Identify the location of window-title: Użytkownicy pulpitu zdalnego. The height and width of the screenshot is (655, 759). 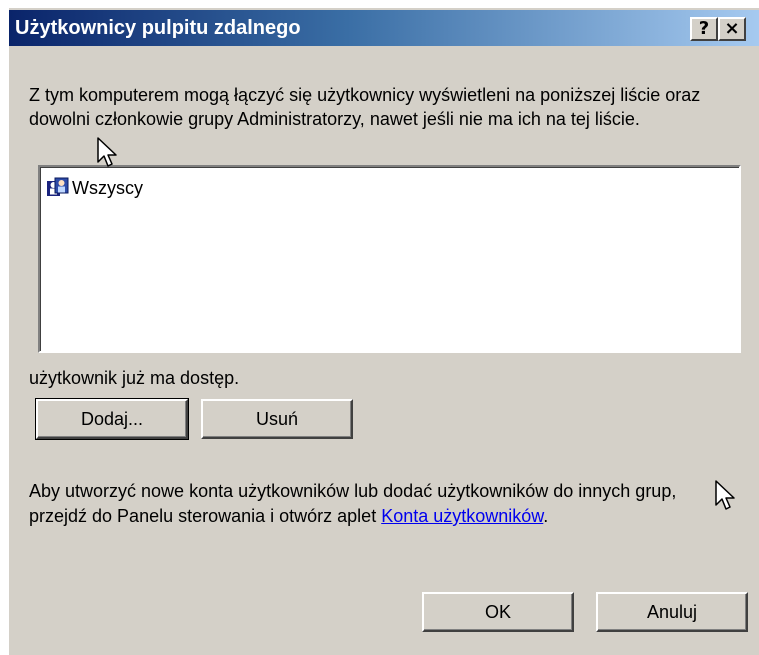
(158, 28).